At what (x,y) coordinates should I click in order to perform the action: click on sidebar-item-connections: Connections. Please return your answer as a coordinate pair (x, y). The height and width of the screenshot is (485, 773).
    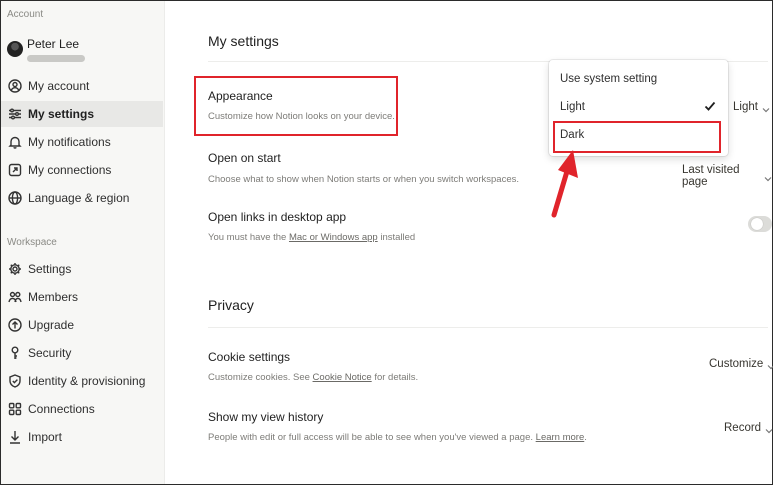
    Looking at the image, I should click on (82, 409).